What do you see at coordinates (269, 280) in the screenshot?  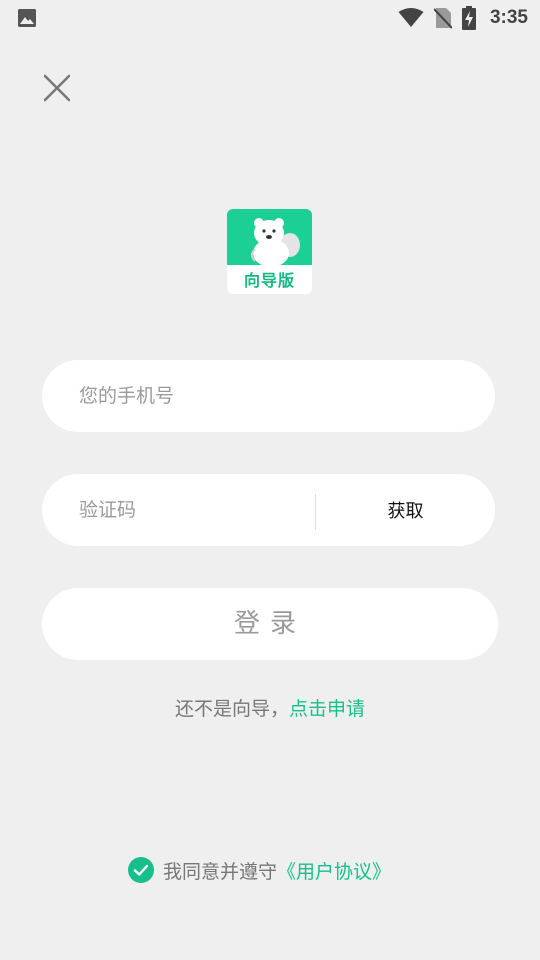 I see `logo-text: 向导版` at bounding box center [269, 280].